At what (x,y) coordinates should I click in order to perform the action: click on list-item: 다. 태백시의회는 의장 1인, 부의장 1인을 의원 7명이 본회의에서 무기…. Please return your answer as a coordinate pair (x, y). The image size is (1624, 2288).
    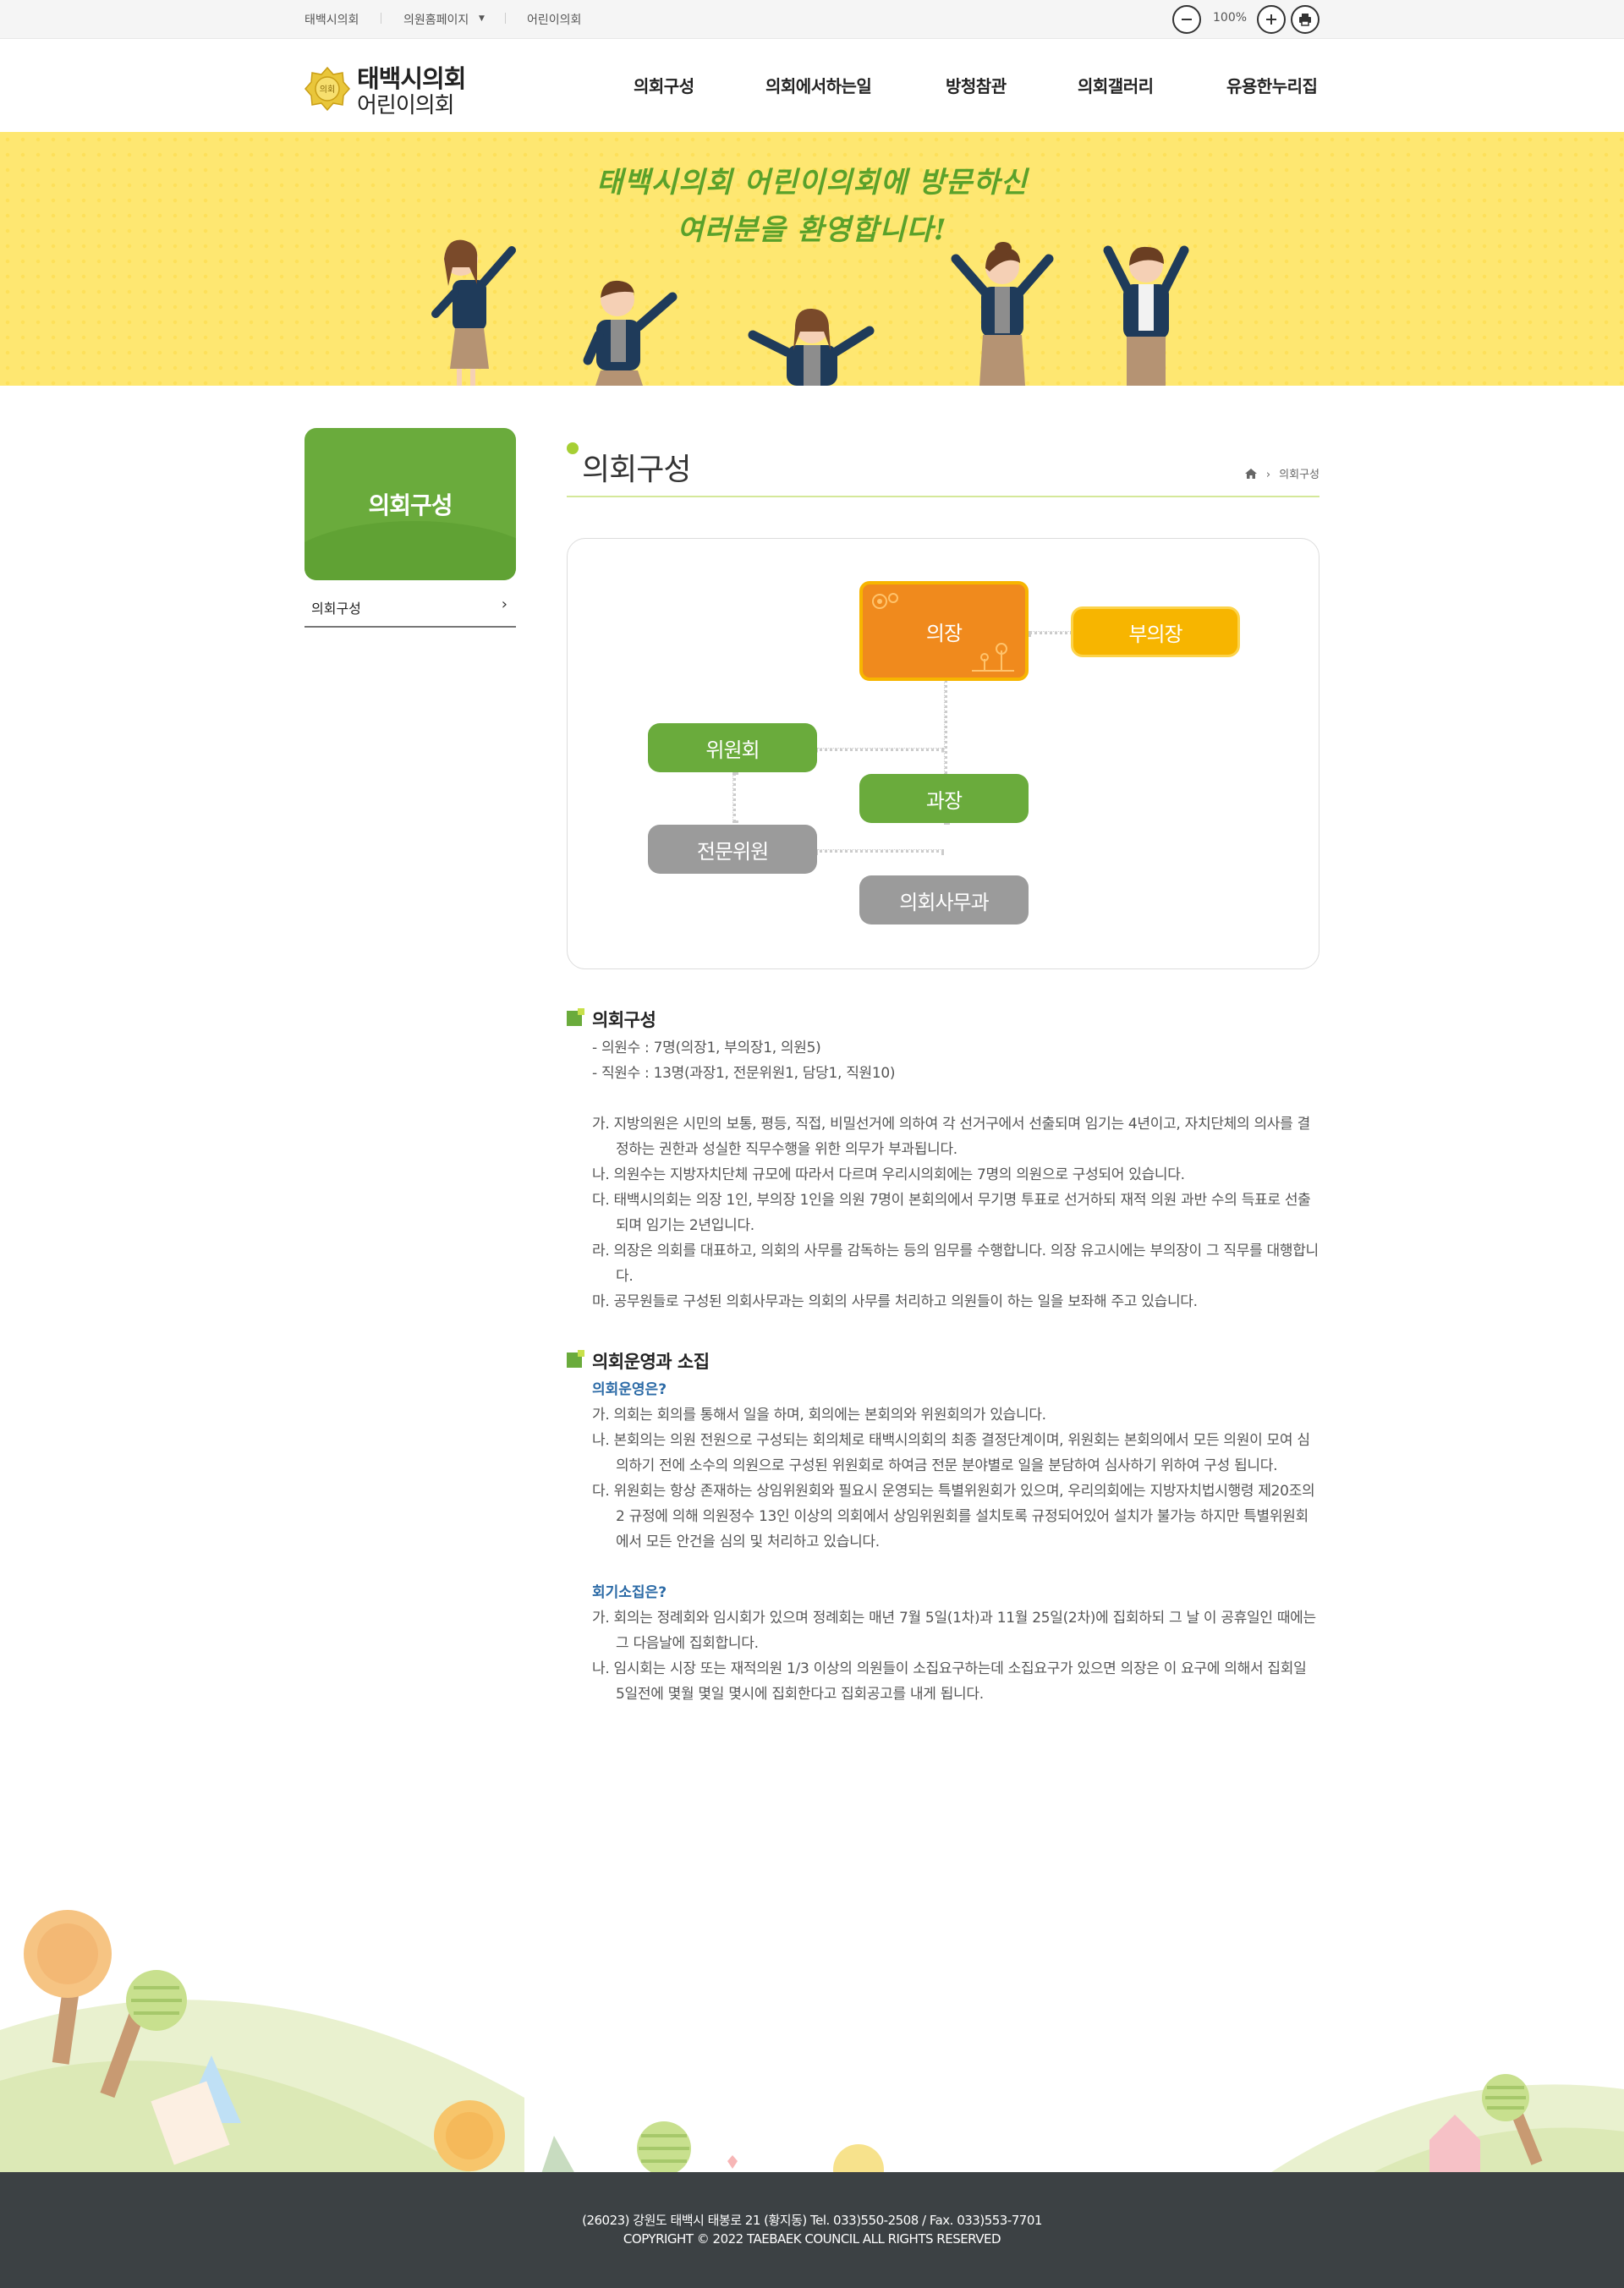
    Looking at the image, I should click on (951, 1213).